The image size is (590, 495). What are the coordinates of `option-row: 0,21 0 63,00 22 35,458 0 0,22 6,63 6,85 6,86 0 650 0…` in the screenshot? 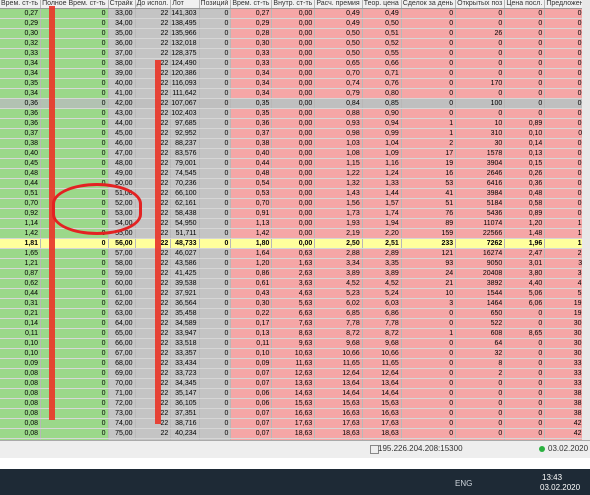 It's located at (295, 313).